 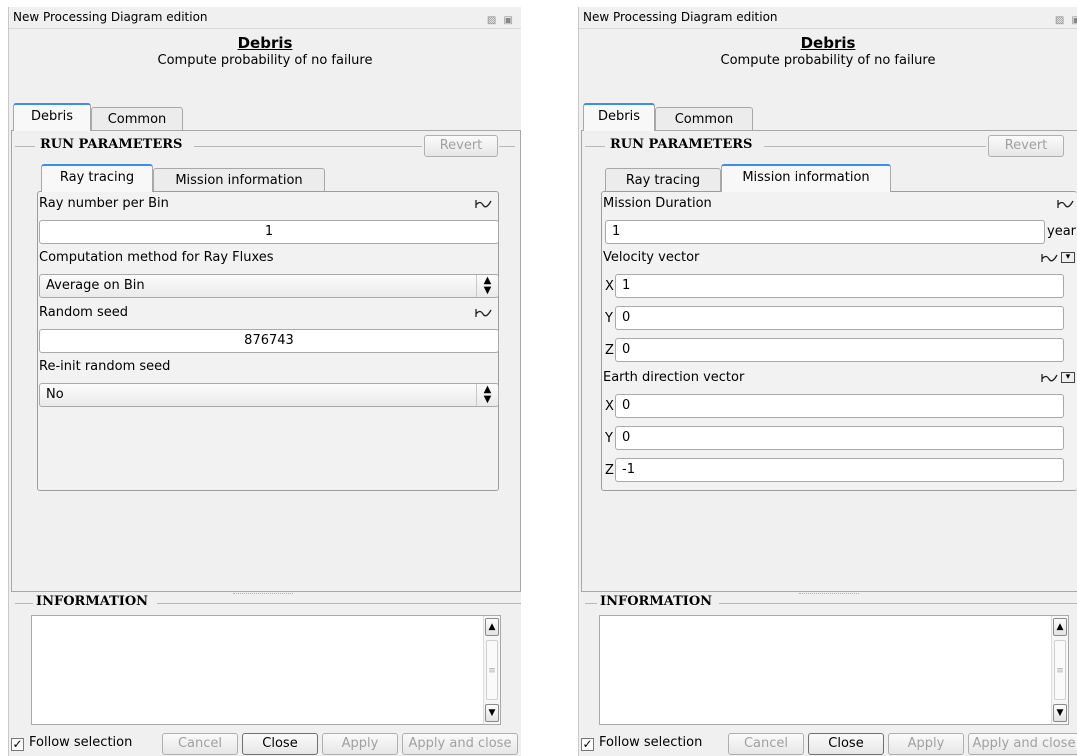 I want to click on earth-y-label: Y, so click(x=609, y=438).